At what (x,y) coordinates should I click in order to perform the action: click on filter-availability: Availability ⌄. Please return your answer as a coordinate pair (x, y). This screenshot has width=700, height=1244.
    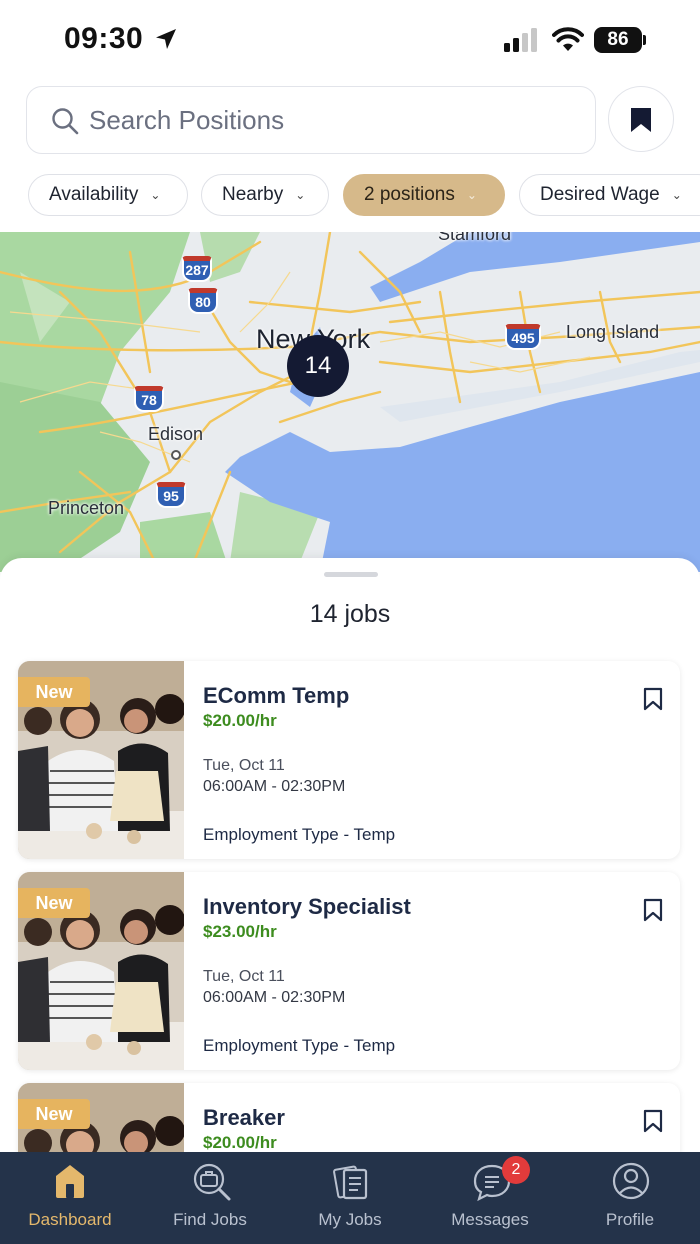
    Looking at the image, I should click on (108, 195).